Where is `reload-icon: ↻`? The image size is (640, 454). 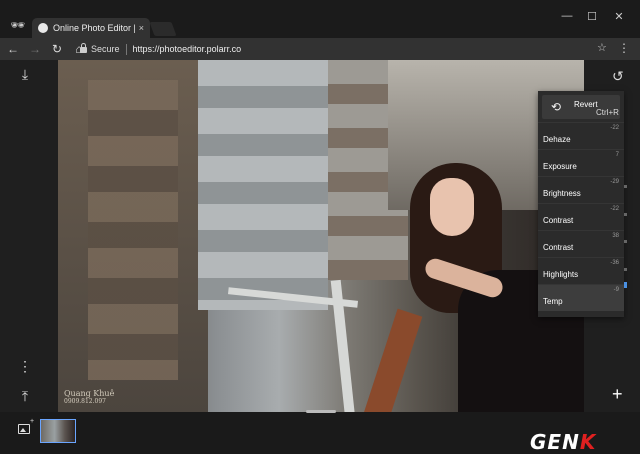 reload-icon: ↻ is located at coordinates (57, 49).